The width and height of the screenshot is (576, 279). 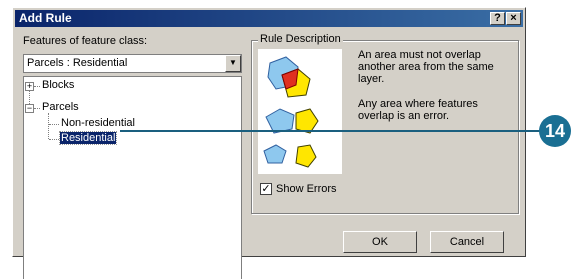 I want to click on show-errors-checkbox: ✓, so click(x=266, y=189).